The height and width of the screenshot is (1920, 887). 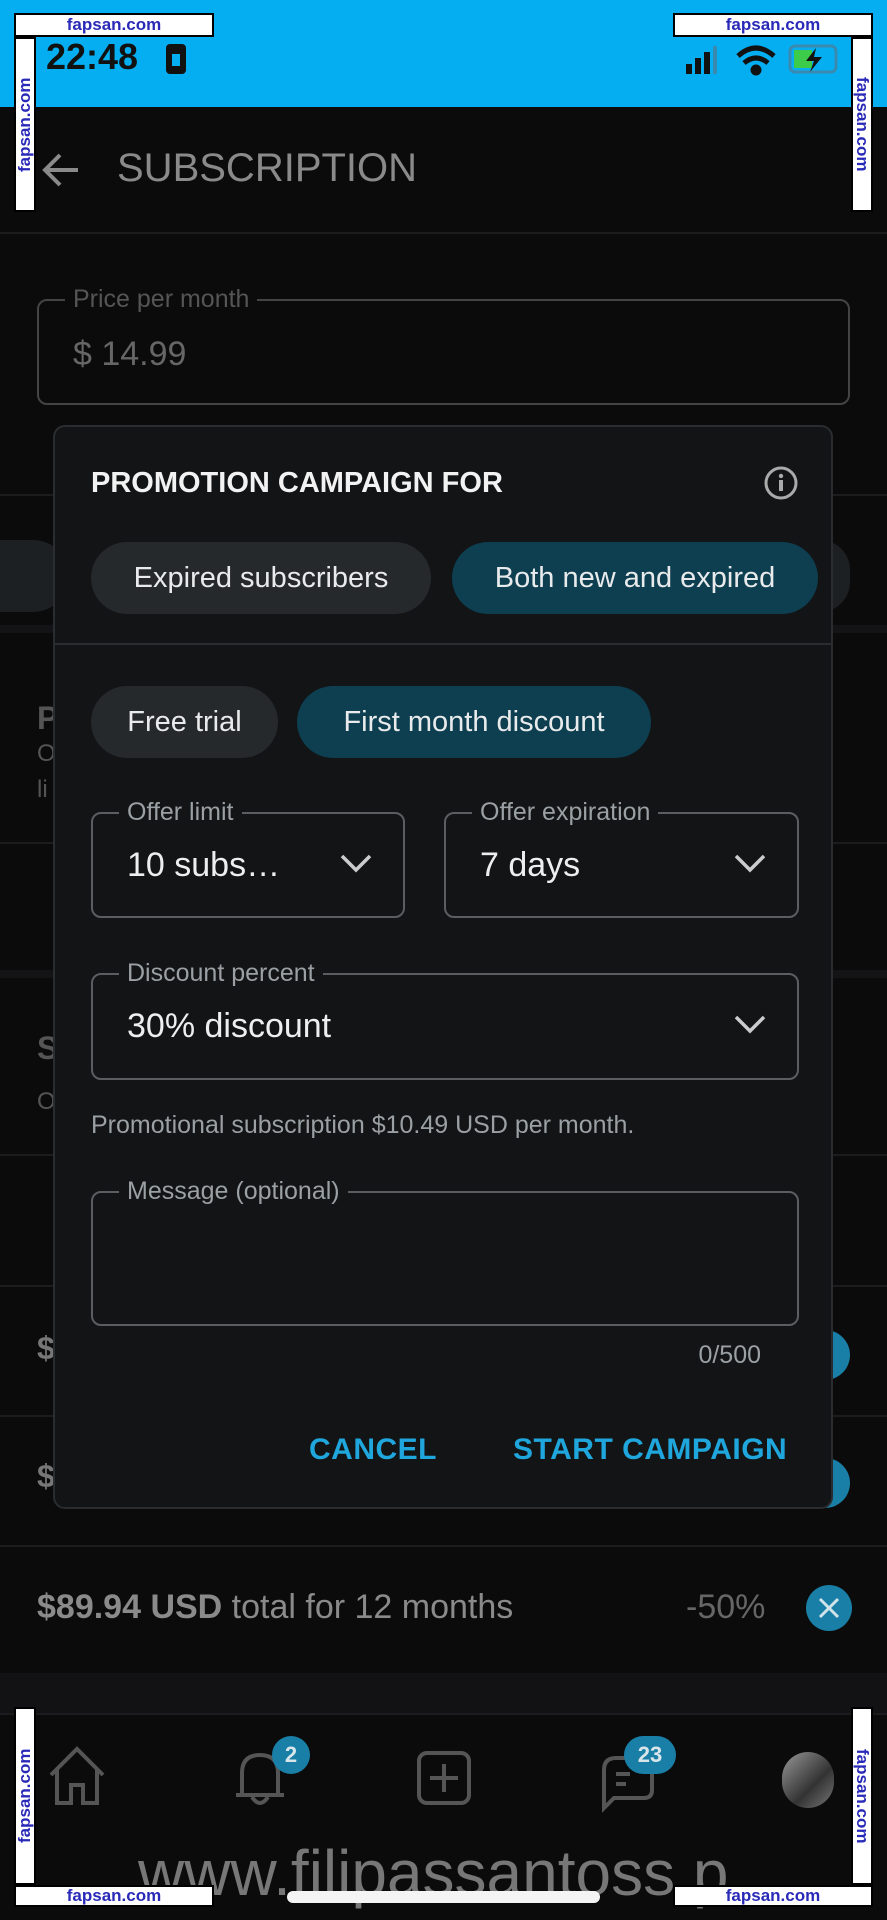 What do you see at coordinates (267, 168) in the screenshot?
I see `page-title: SUBSCRIPTION` at bounding box center [267, 168].